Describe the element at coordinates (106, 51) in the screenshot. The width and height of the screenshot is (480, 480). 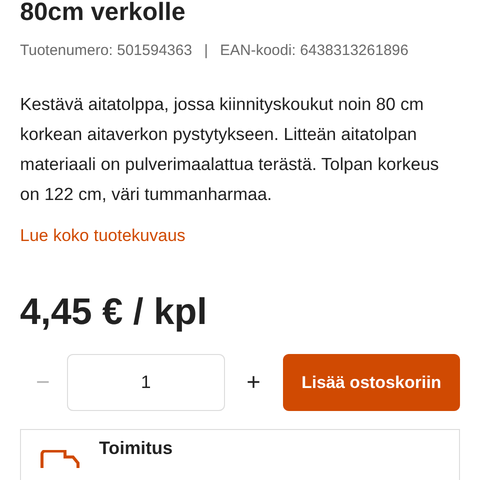
I see `product-number: Tuotenumero: 501594363` at that location.